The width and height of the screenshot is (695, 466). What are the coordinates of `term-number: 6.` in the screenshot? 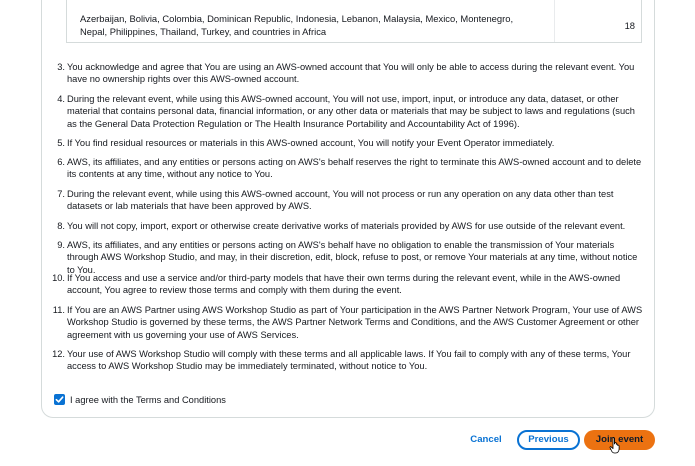 It's located at (61, 162).